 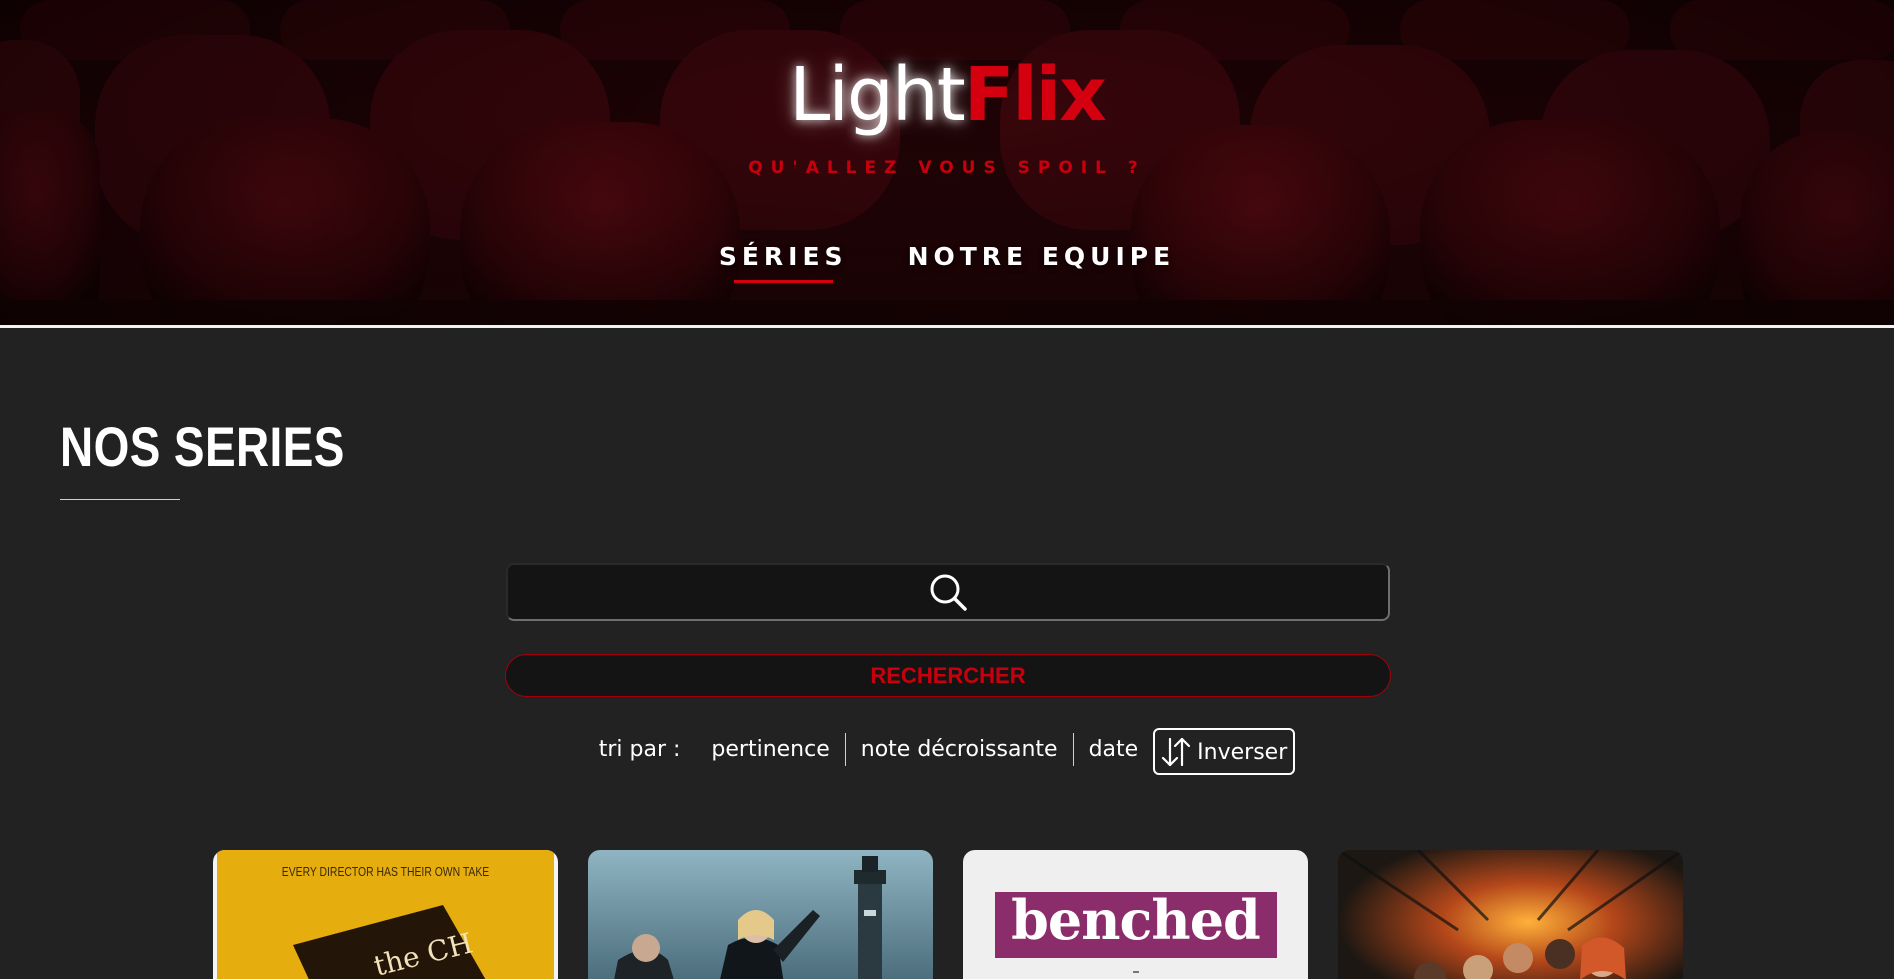 What do you see at coordinates (385, 914) in the screenshot?
I see `series-card: EVERY DIRECTOR HAS THEIR OWN TAKE the CH` at bounding box center [385, 914].